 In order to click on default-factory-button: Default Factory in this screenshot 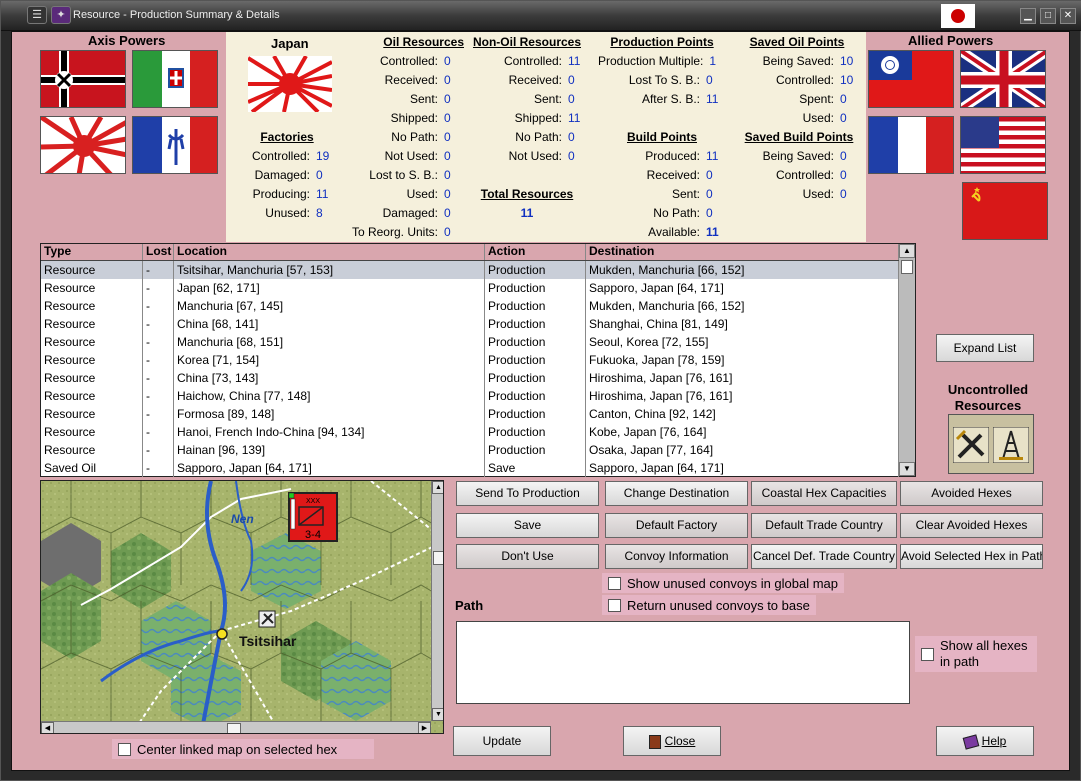, I will do `click(676, 525)`.